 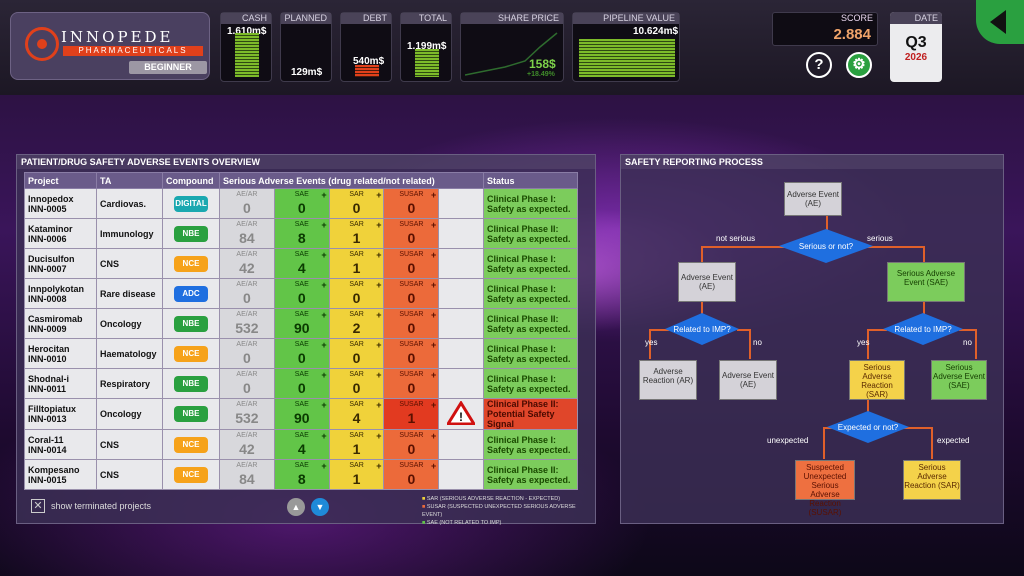 What do you see at coordinates (736, 238) in the screenshot?
I see `label-not-serious: not serious` at bounding box center [736, 238].